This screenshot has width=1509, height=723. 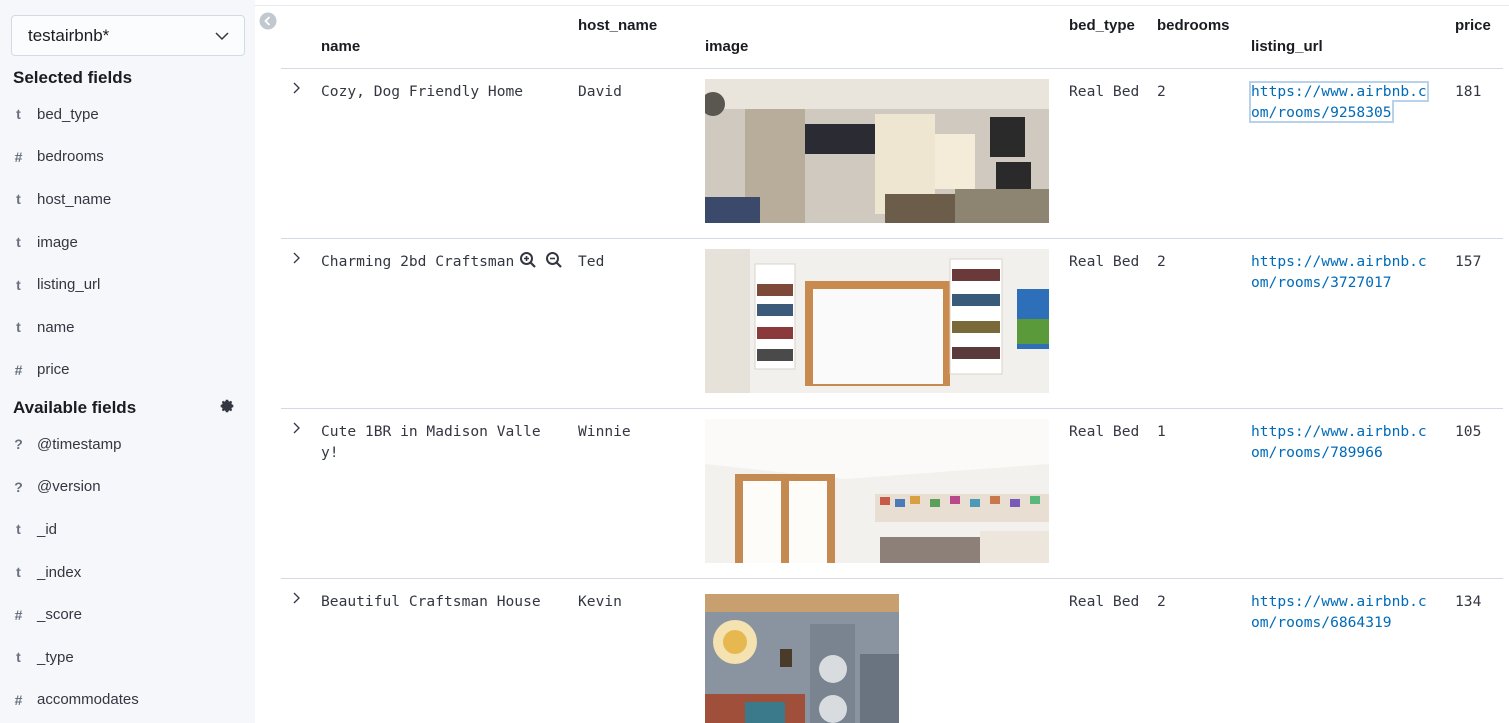 I want to click on listing-url-text: https://www.airbnb.com/rooms/3727017, so click(x=1339, y=272).